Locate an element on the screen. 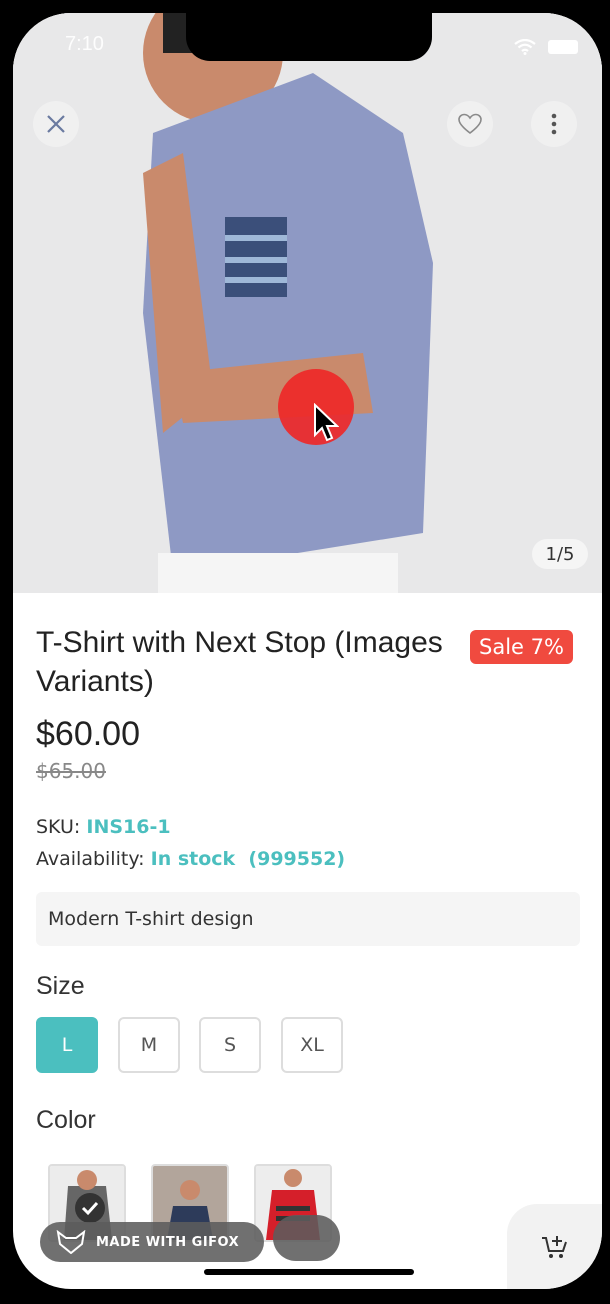  gifox-watermark: MADE WITH GIFOX is located at coordinates (152, 1242).